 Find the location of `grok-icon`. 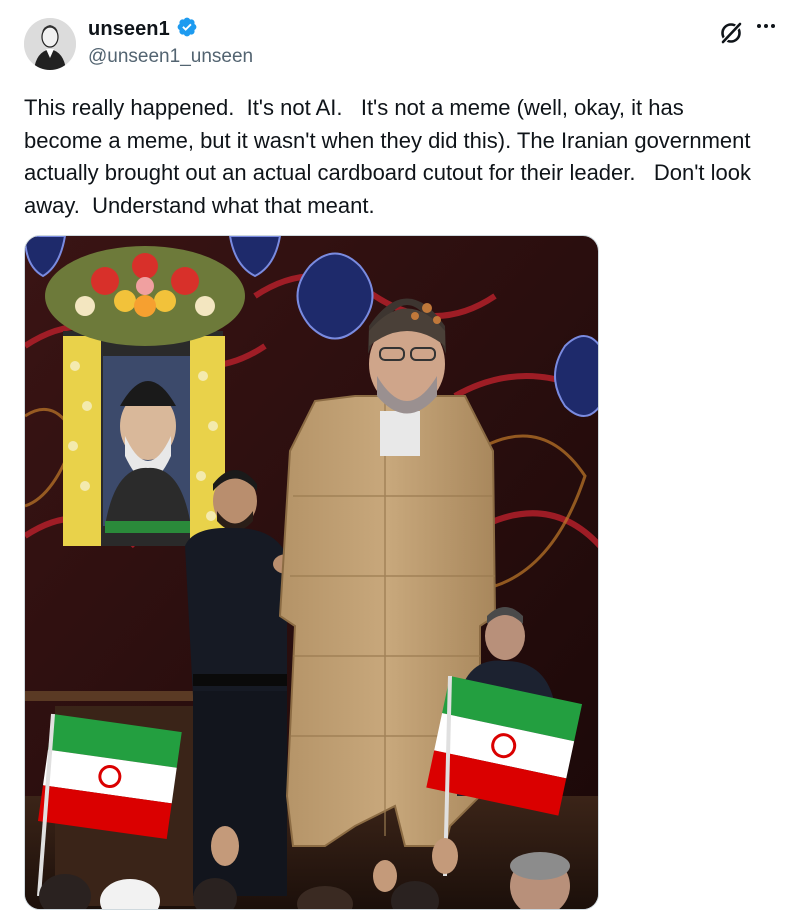

grok-icon is located at coordinates (731, 33).